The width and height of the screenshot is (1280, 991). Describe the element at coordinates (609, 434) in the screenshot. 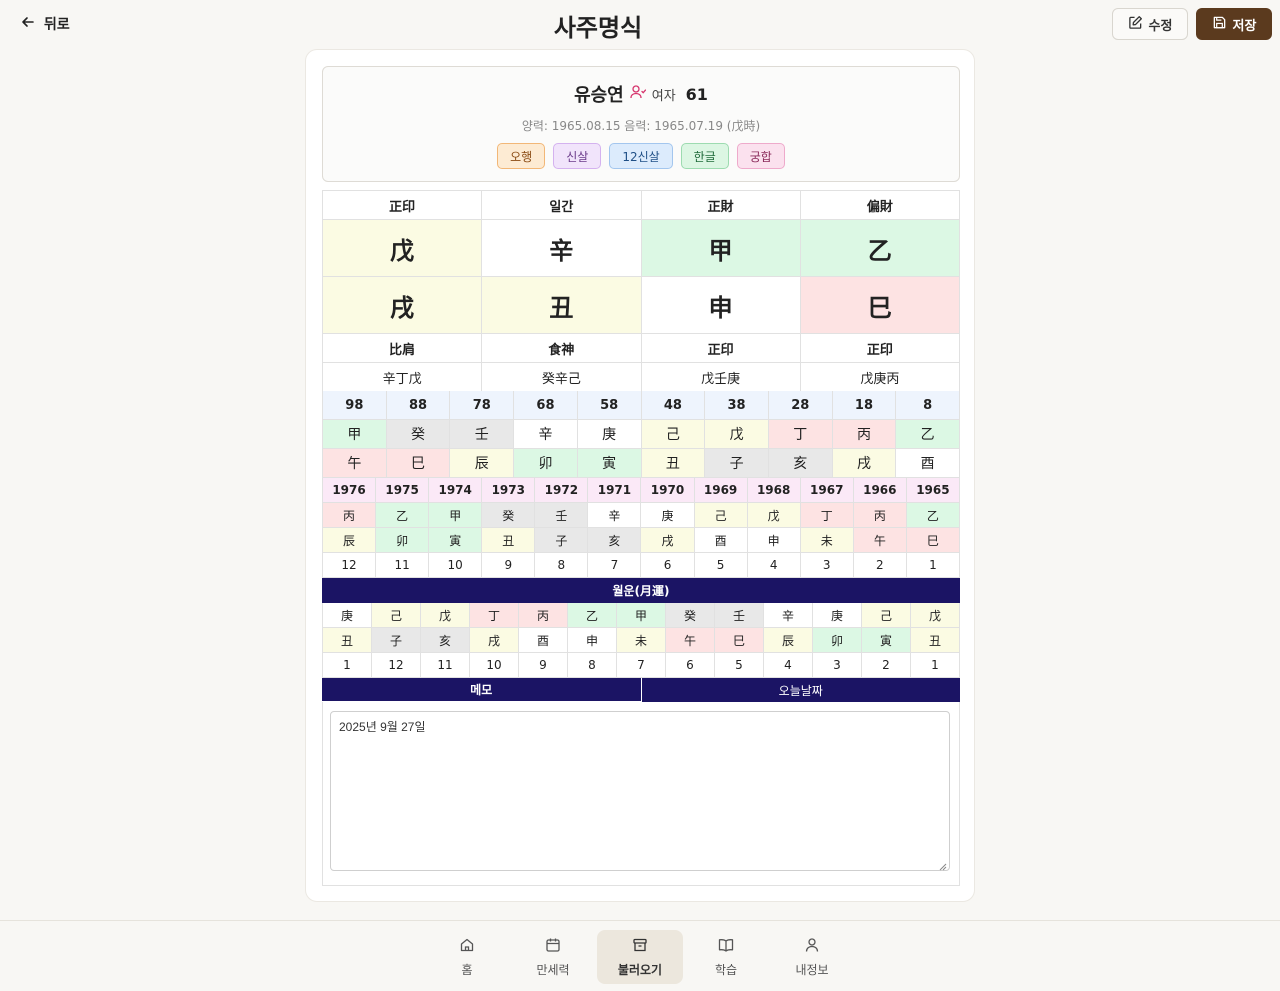

I see `daeun-stem: 庚` at that location.